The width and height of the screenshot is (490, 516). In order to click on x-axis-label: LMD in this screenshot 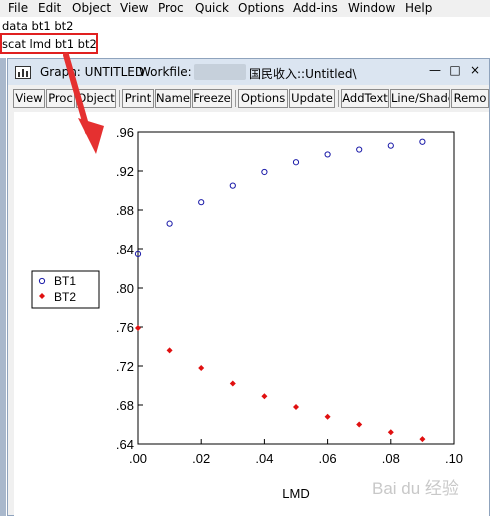, I will do `click(295, 493)`.